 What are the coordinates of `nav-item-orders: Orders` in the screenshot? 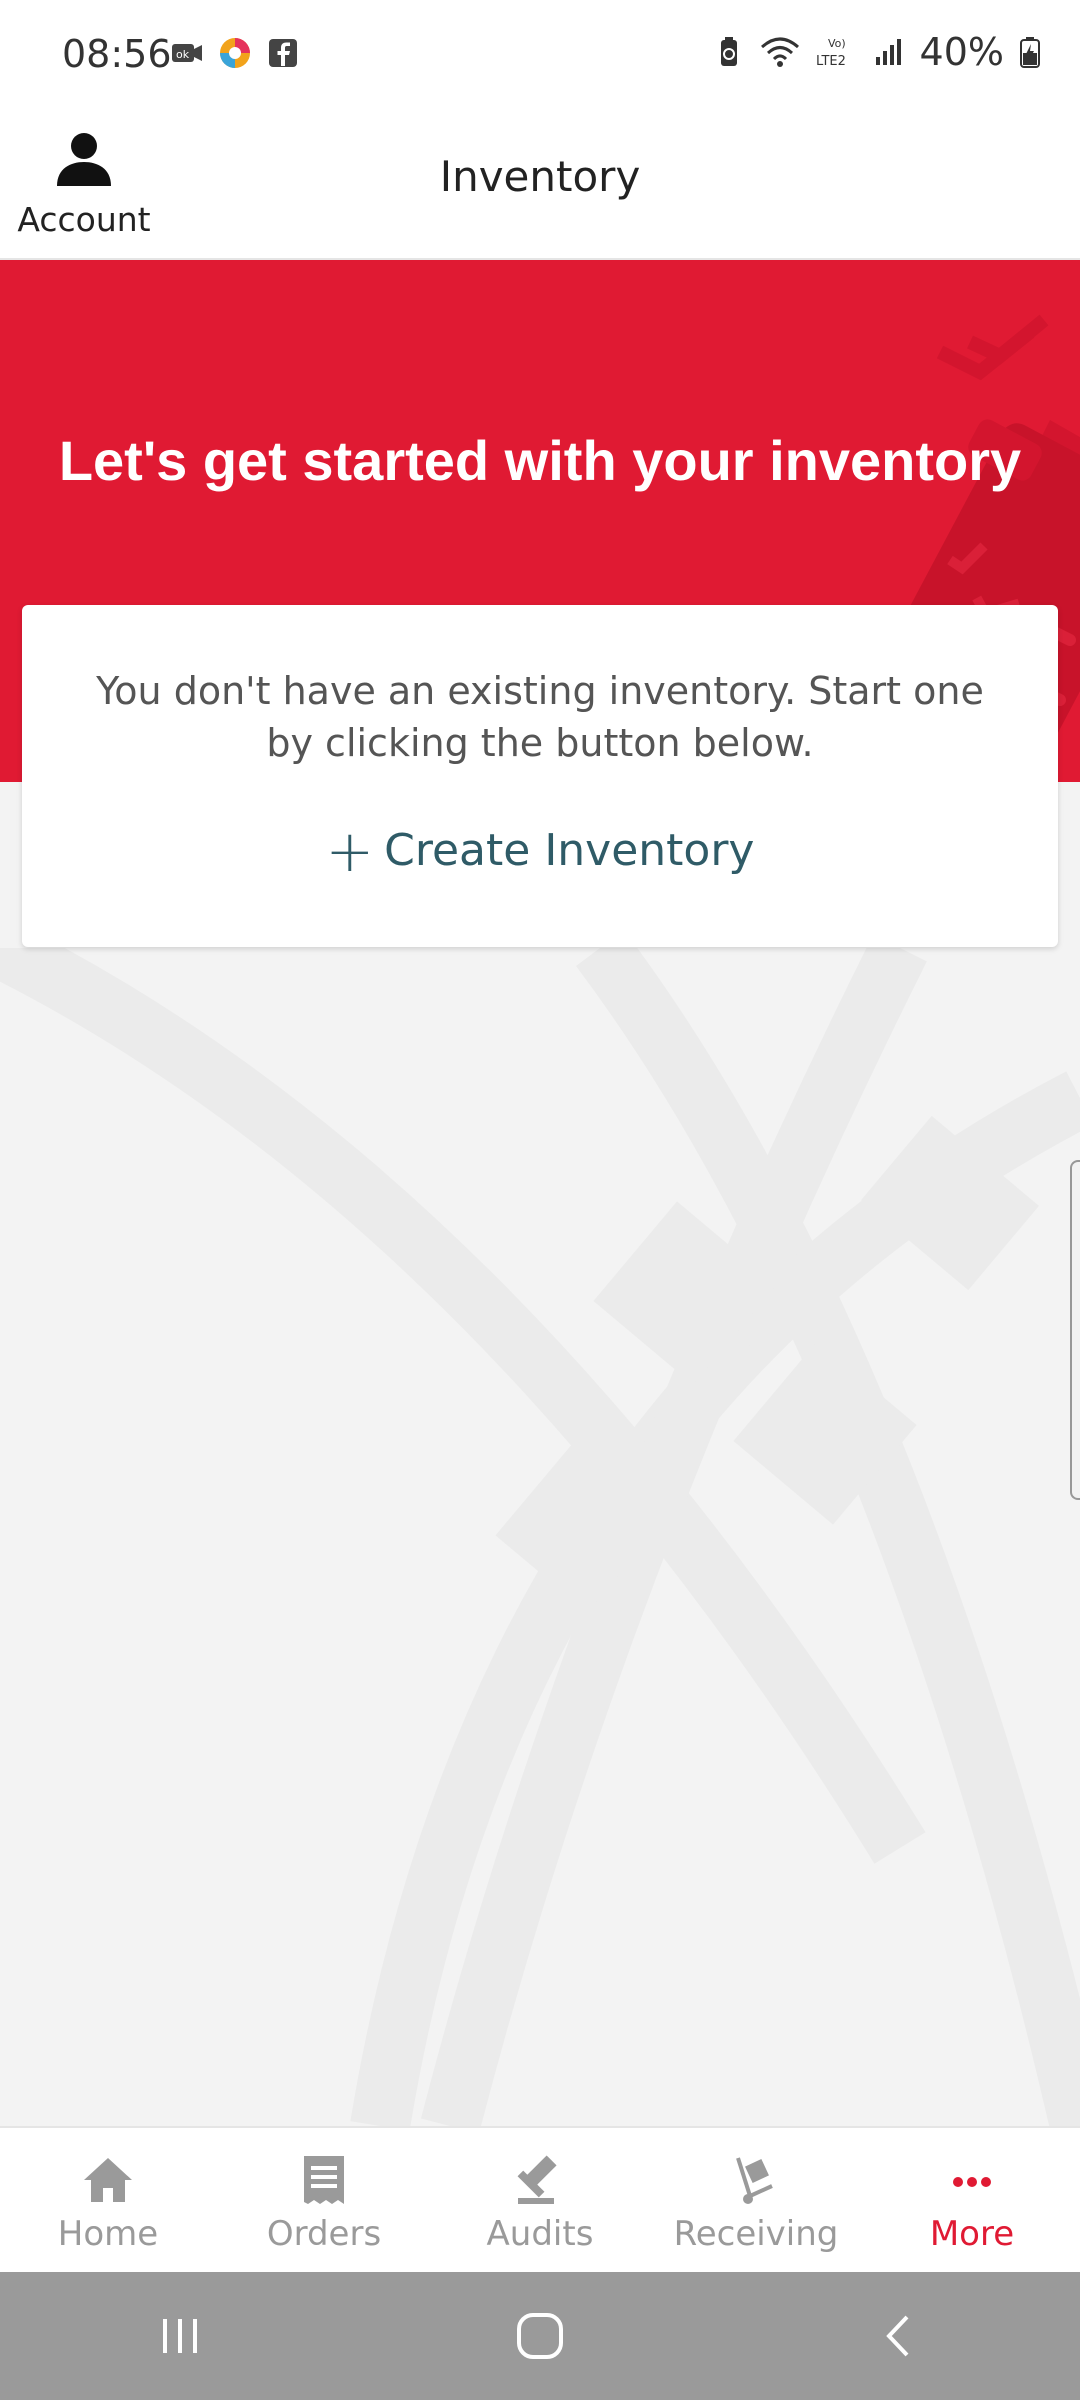 It's located at (324, 2200).